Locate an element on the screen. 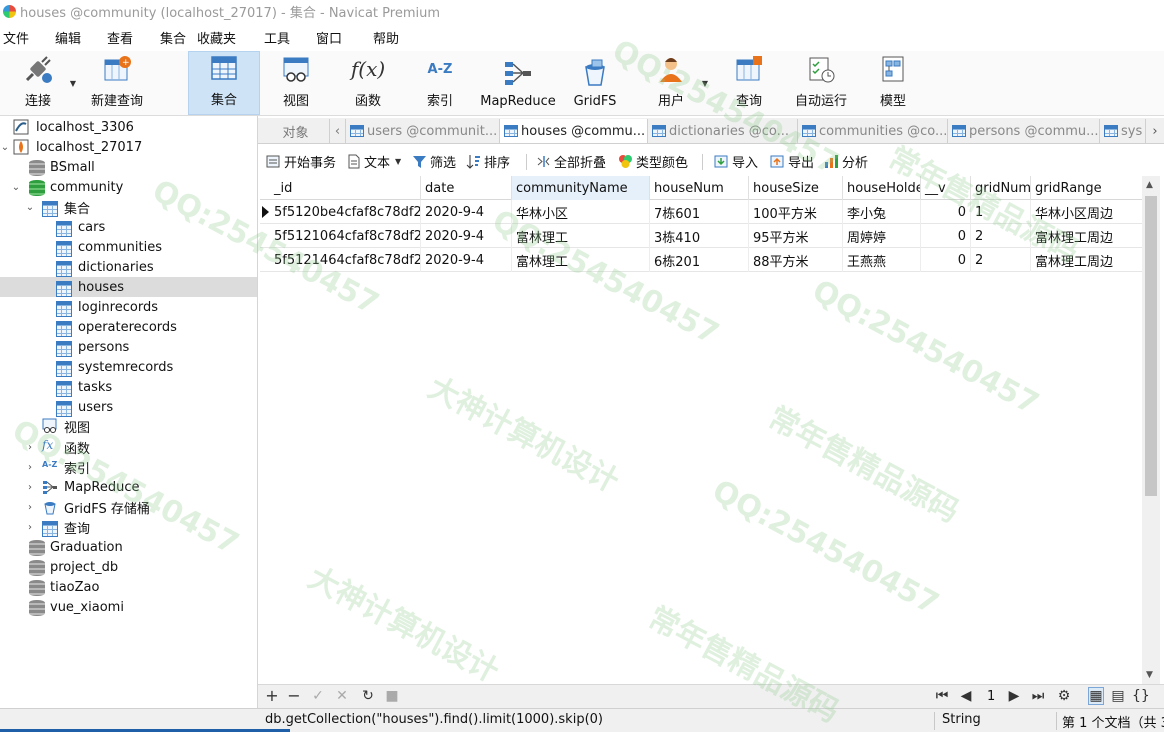  menu-help: 帮助 is located at coordinates (391, 37).